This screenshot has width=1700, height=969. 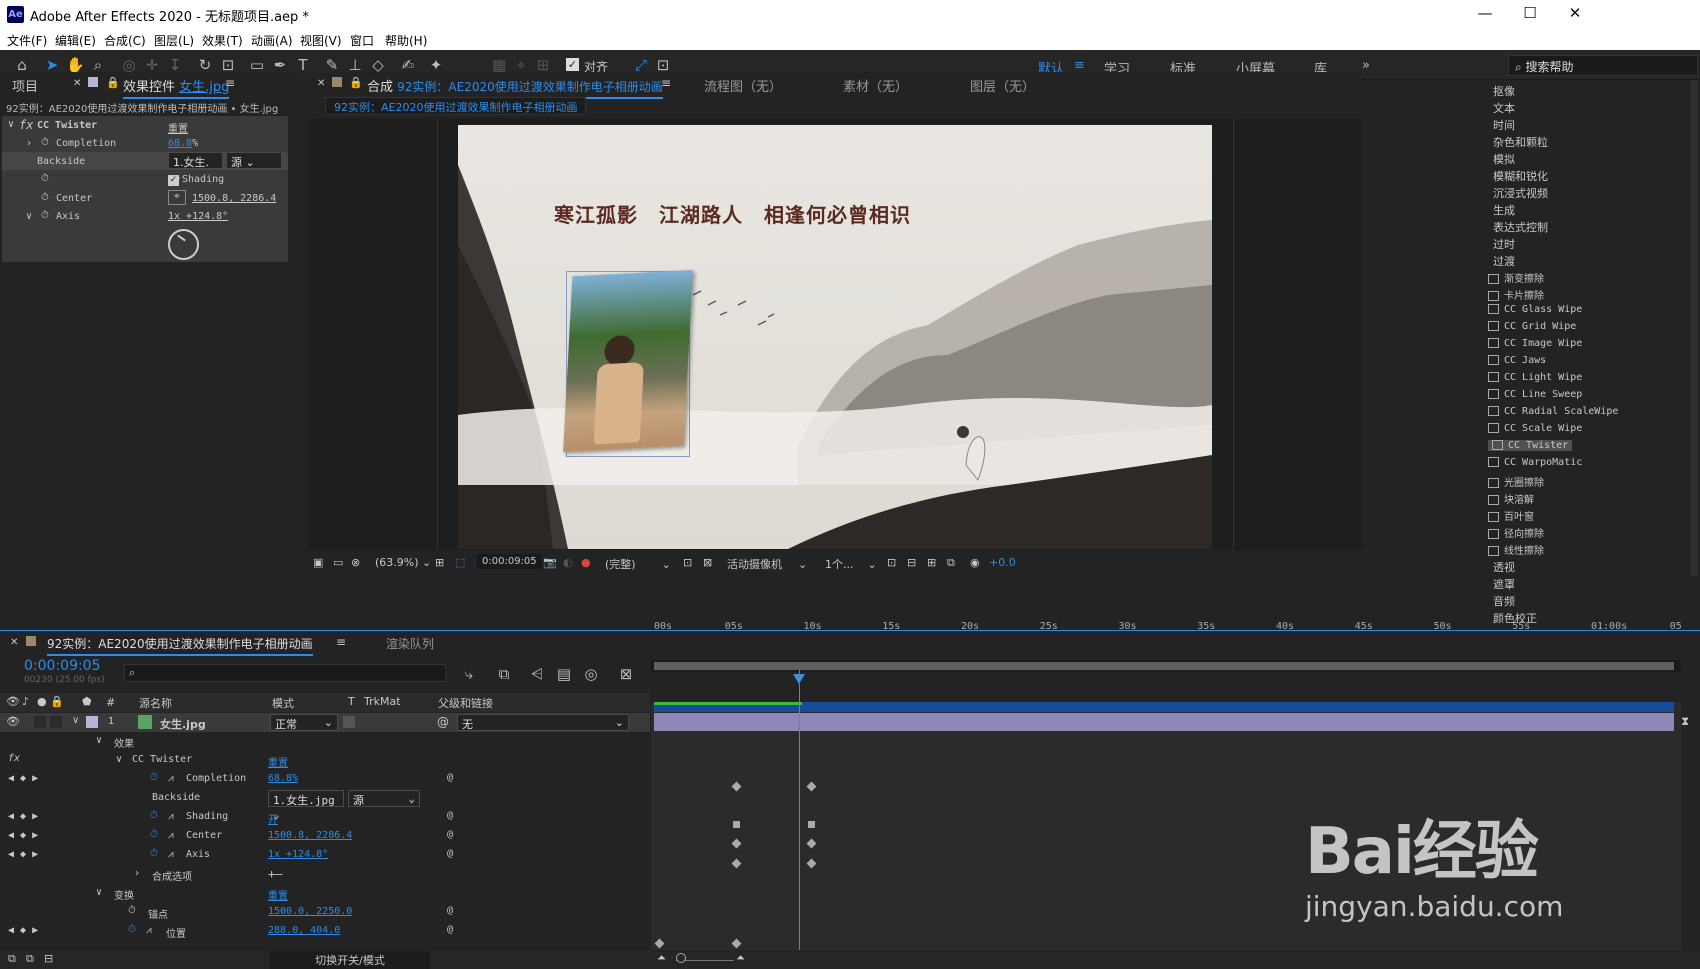 What do you see at coordinates (1164, 722) in the screenshot?
I see `layer-duration-bar` at bounding box center [1164, 722].